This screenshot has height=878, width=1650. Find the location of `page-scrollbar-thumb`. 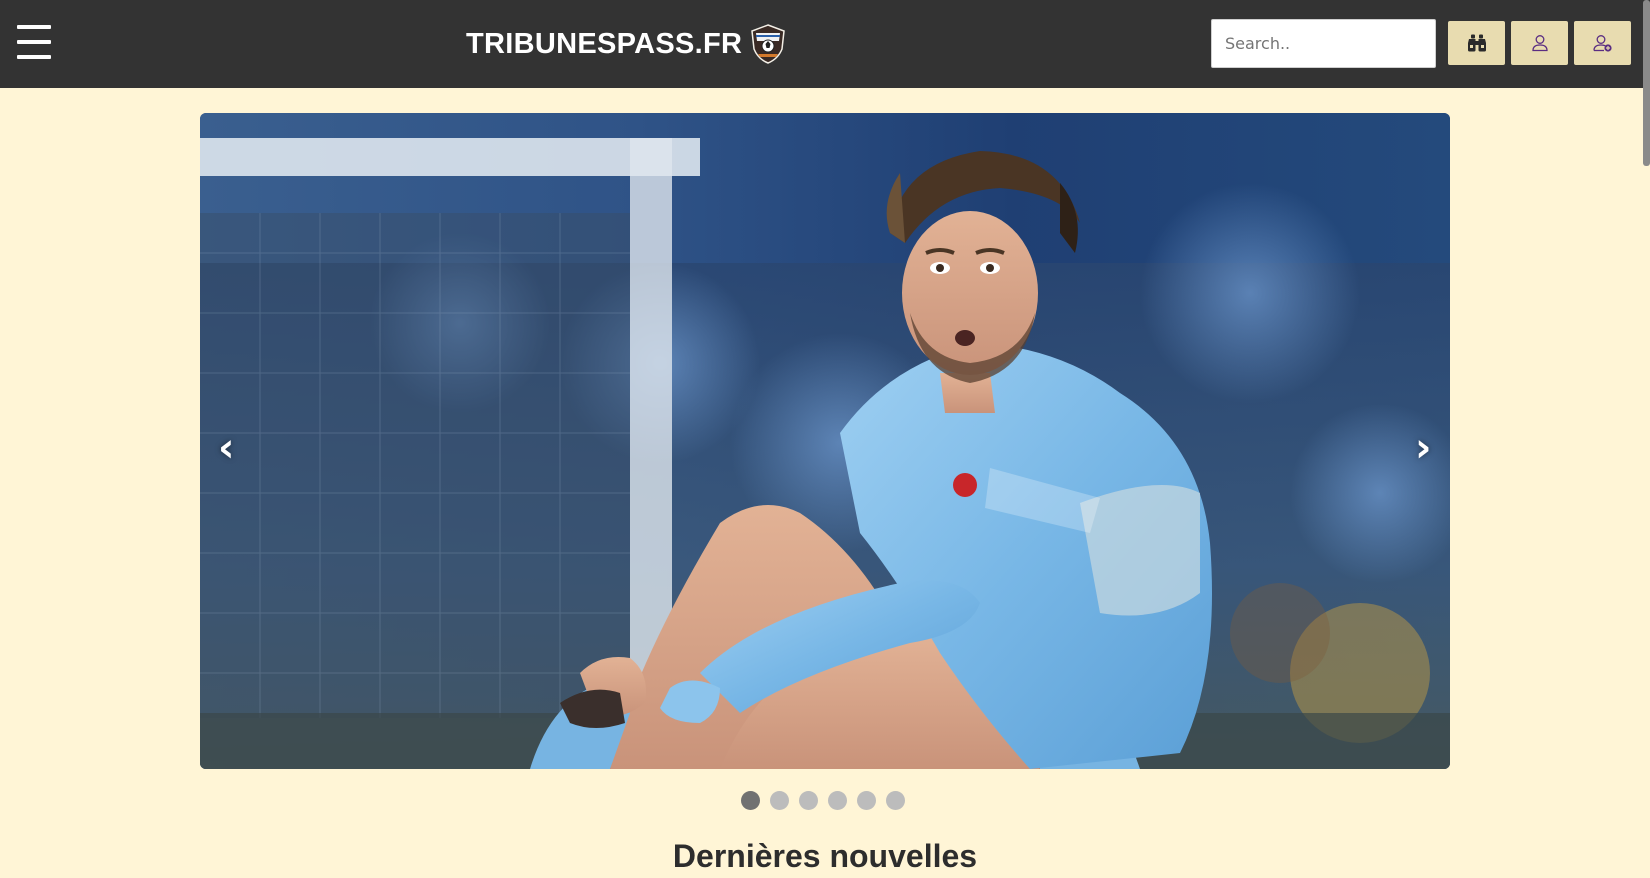

page-scrollbar-thumb is located at coordinates (1646, 83).